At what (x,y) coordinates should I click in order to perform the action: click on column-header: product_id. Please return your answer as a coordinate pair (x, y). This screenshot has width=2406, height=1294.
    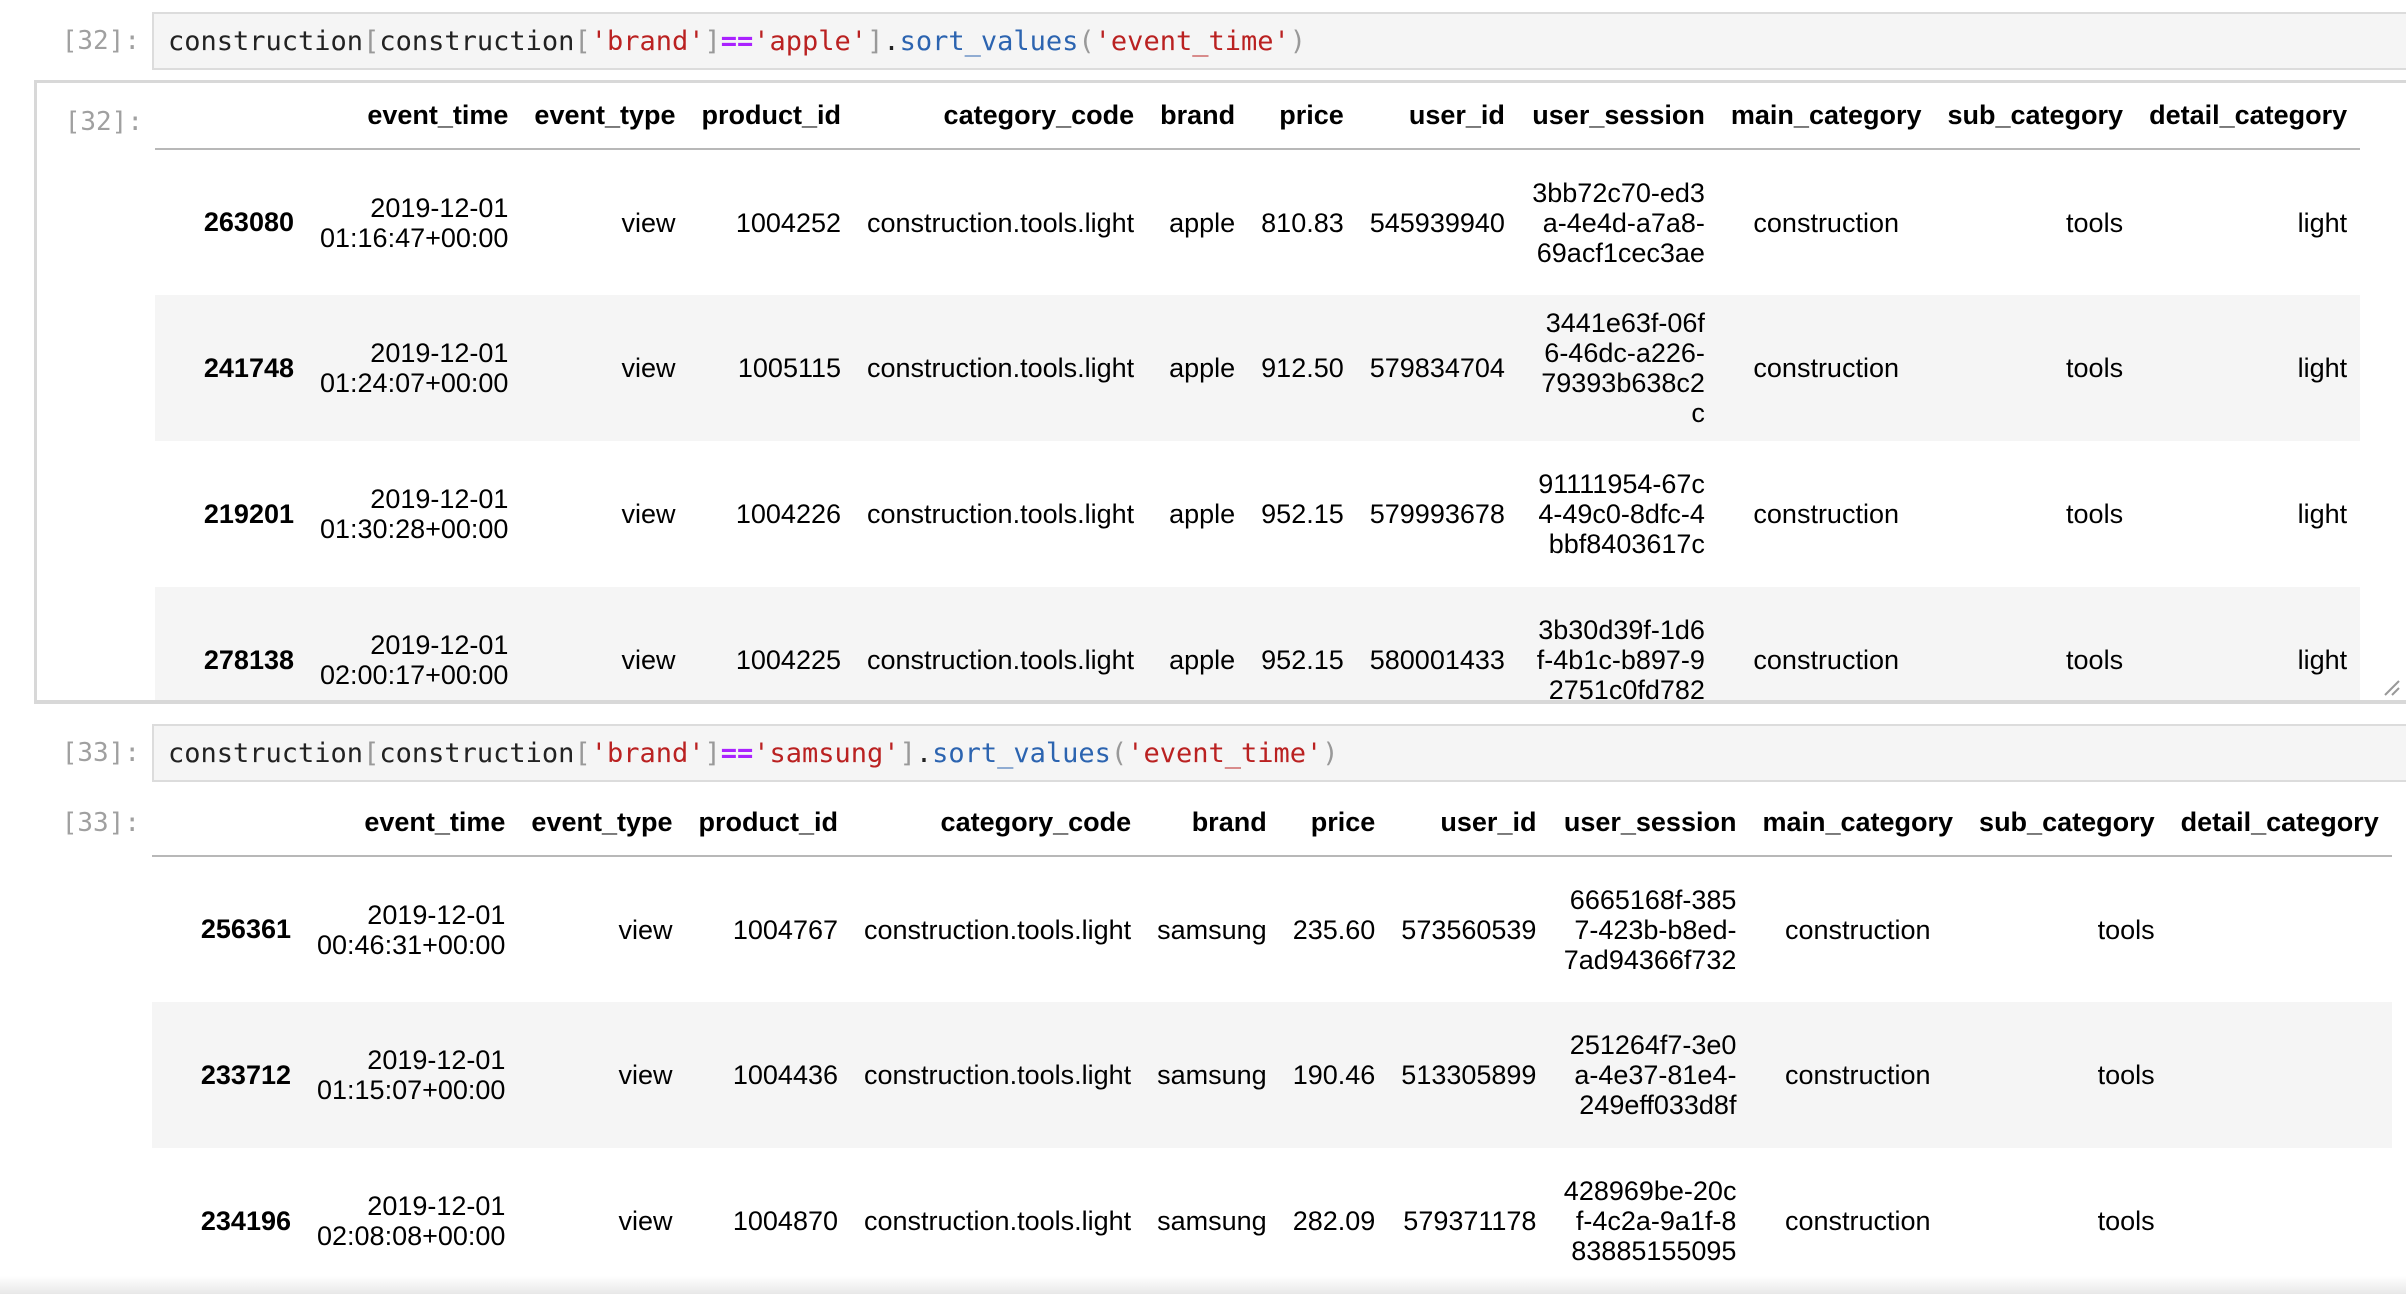
    Looking at the image, I should click on (771, 116).